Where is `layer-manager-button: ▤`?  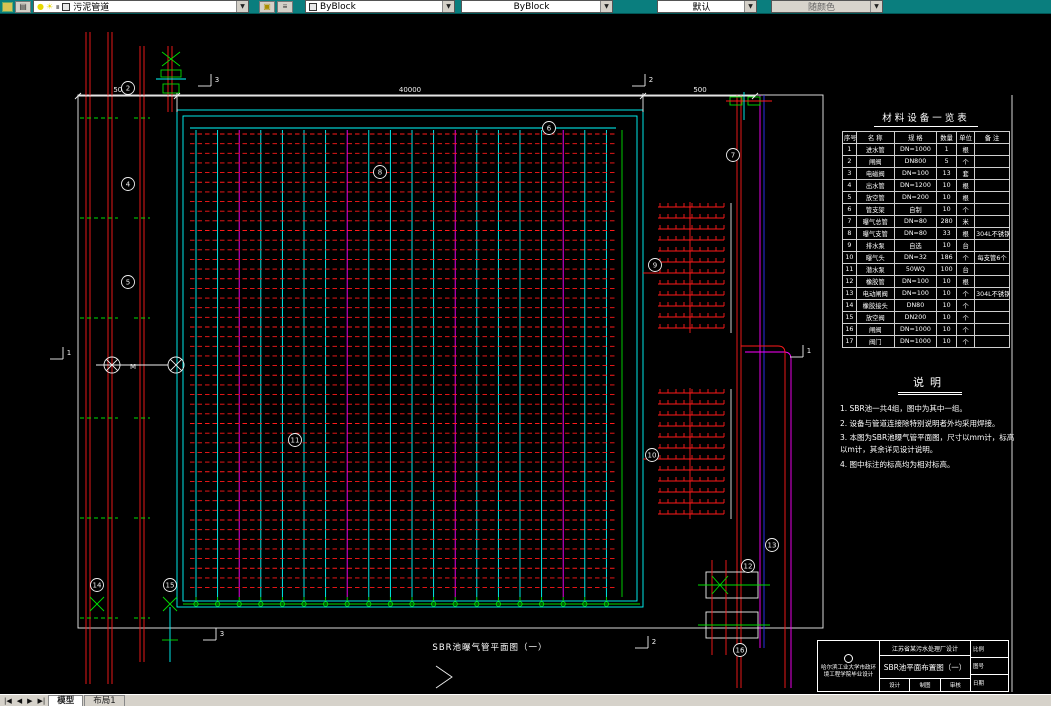 layer-manager-button: ▤ is located at coordinates (23, 6).